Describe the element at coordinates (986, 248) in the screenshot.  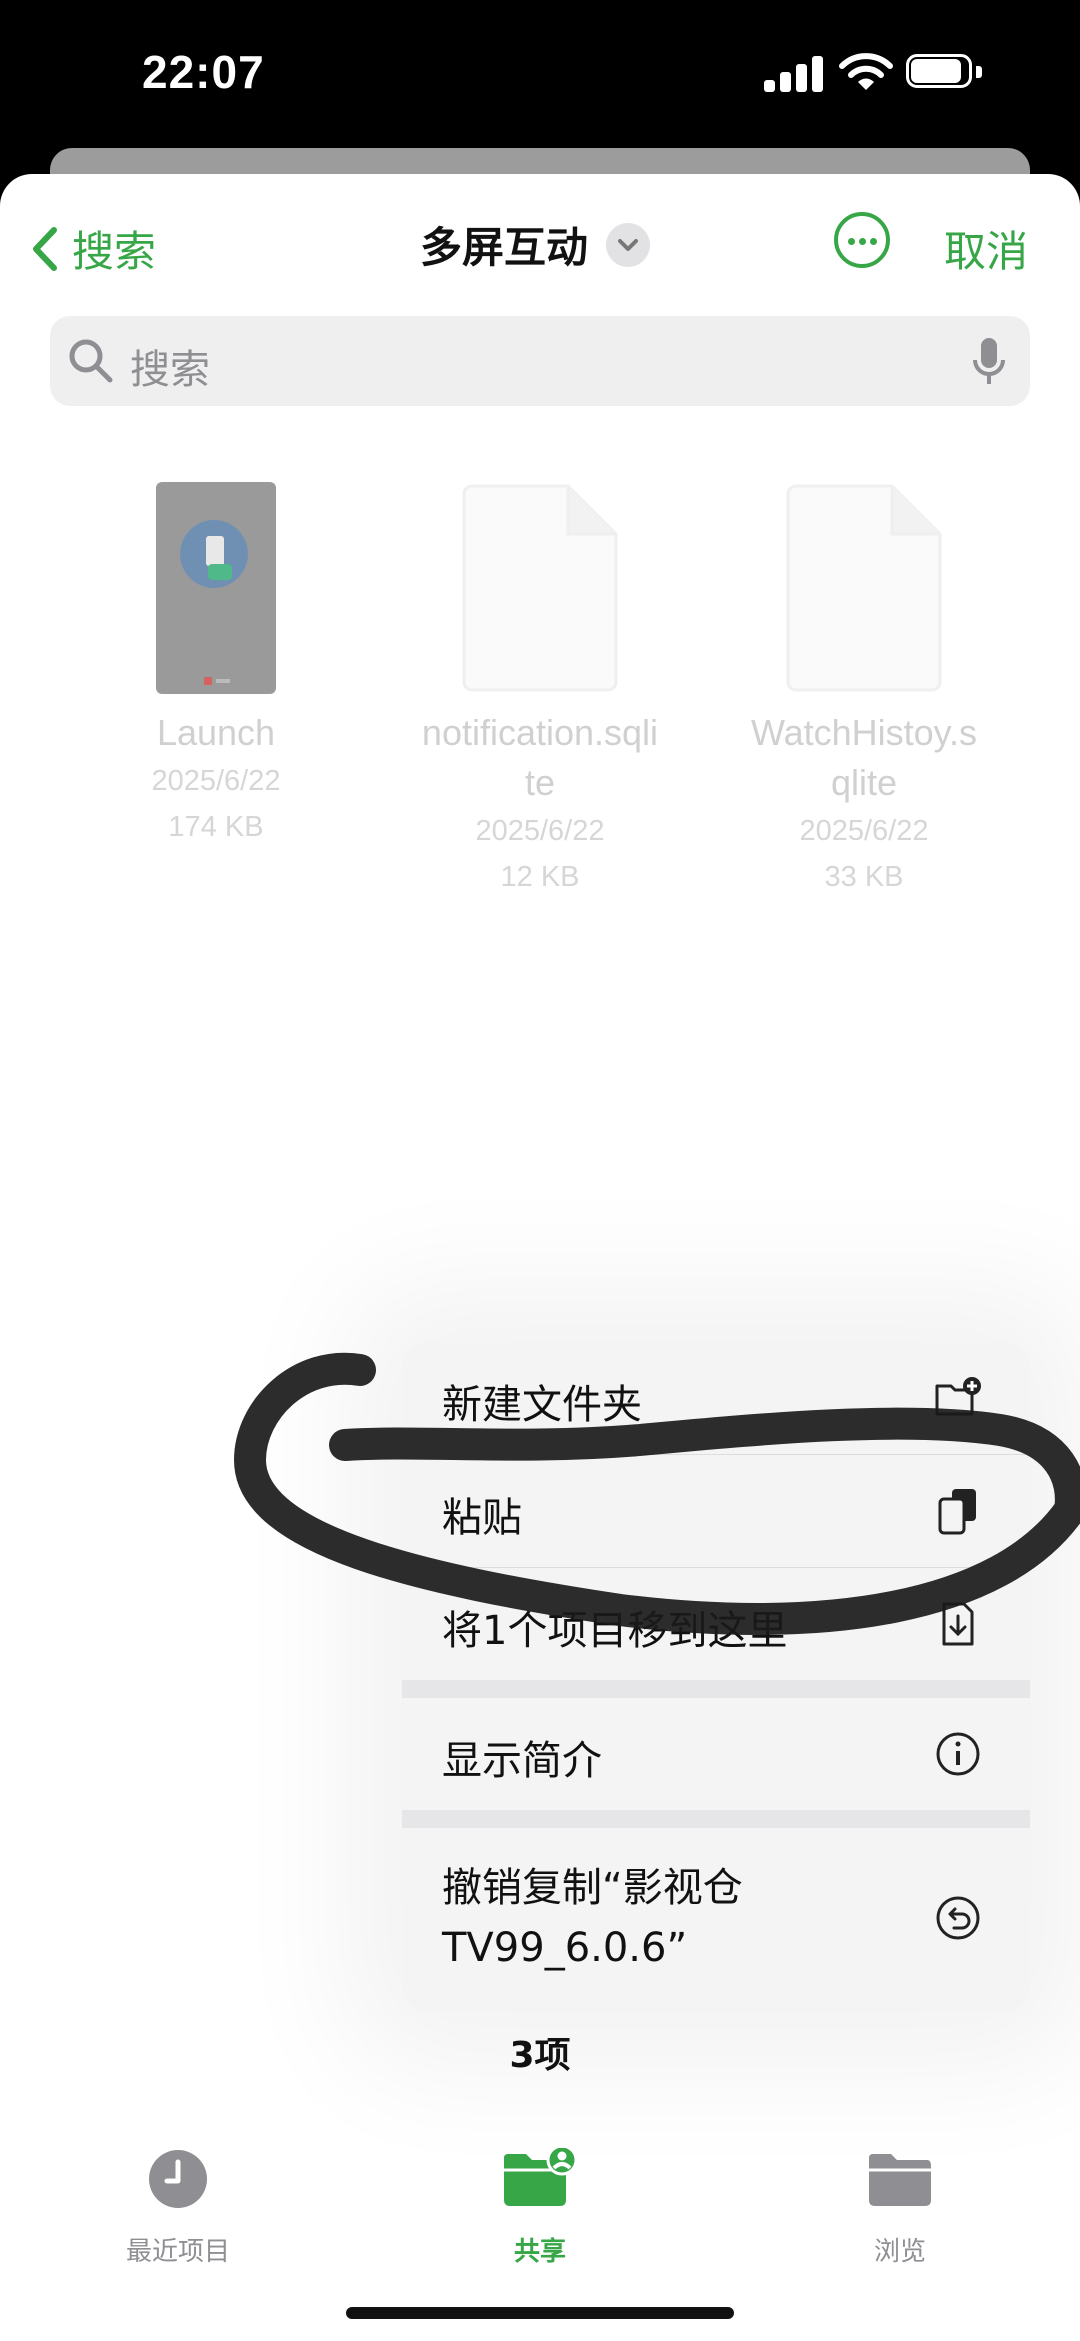
I see `cancel-button: 取消` at that location.